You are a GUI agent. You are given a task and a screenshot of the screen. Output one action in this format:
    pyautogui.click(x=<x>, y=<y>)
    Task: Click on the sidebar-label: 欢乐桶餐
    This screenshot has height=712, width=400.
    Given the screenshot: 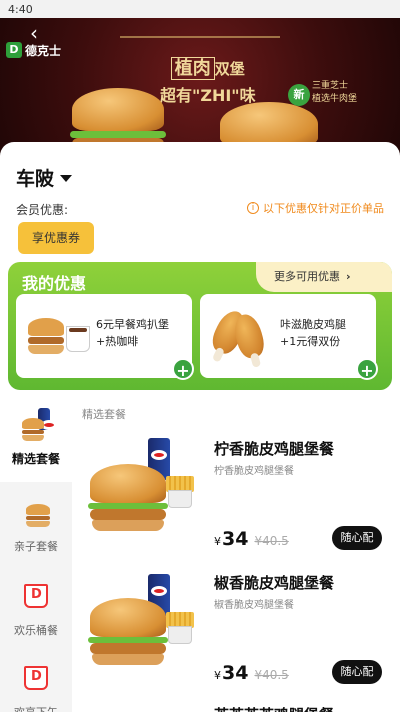 What is the action you would take?
    pyautogui.click(x=36, y=630)
    